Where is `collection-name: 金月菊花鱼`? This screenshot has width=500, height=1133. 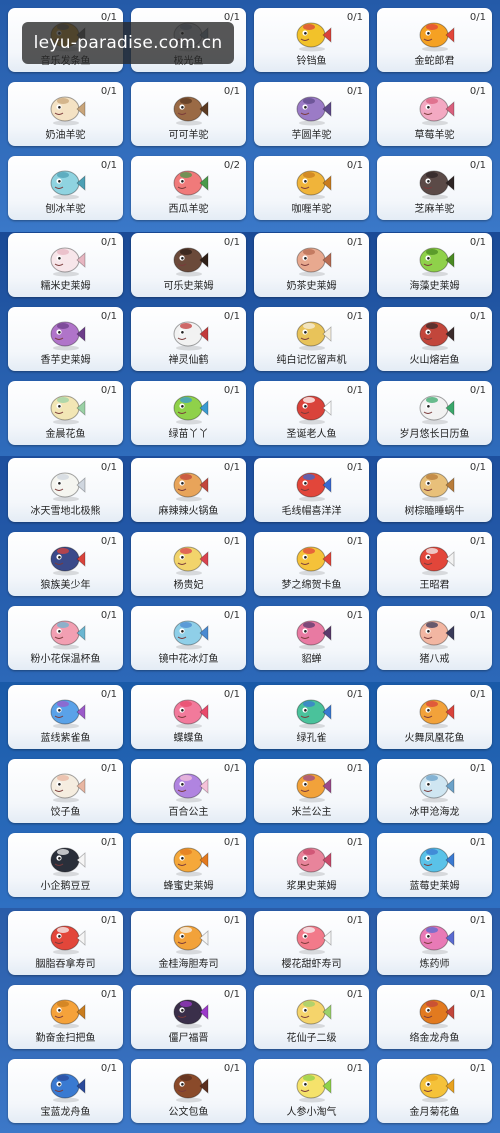
collection-name: 金月菊花鱼 is located at coordinates (434, 1112).